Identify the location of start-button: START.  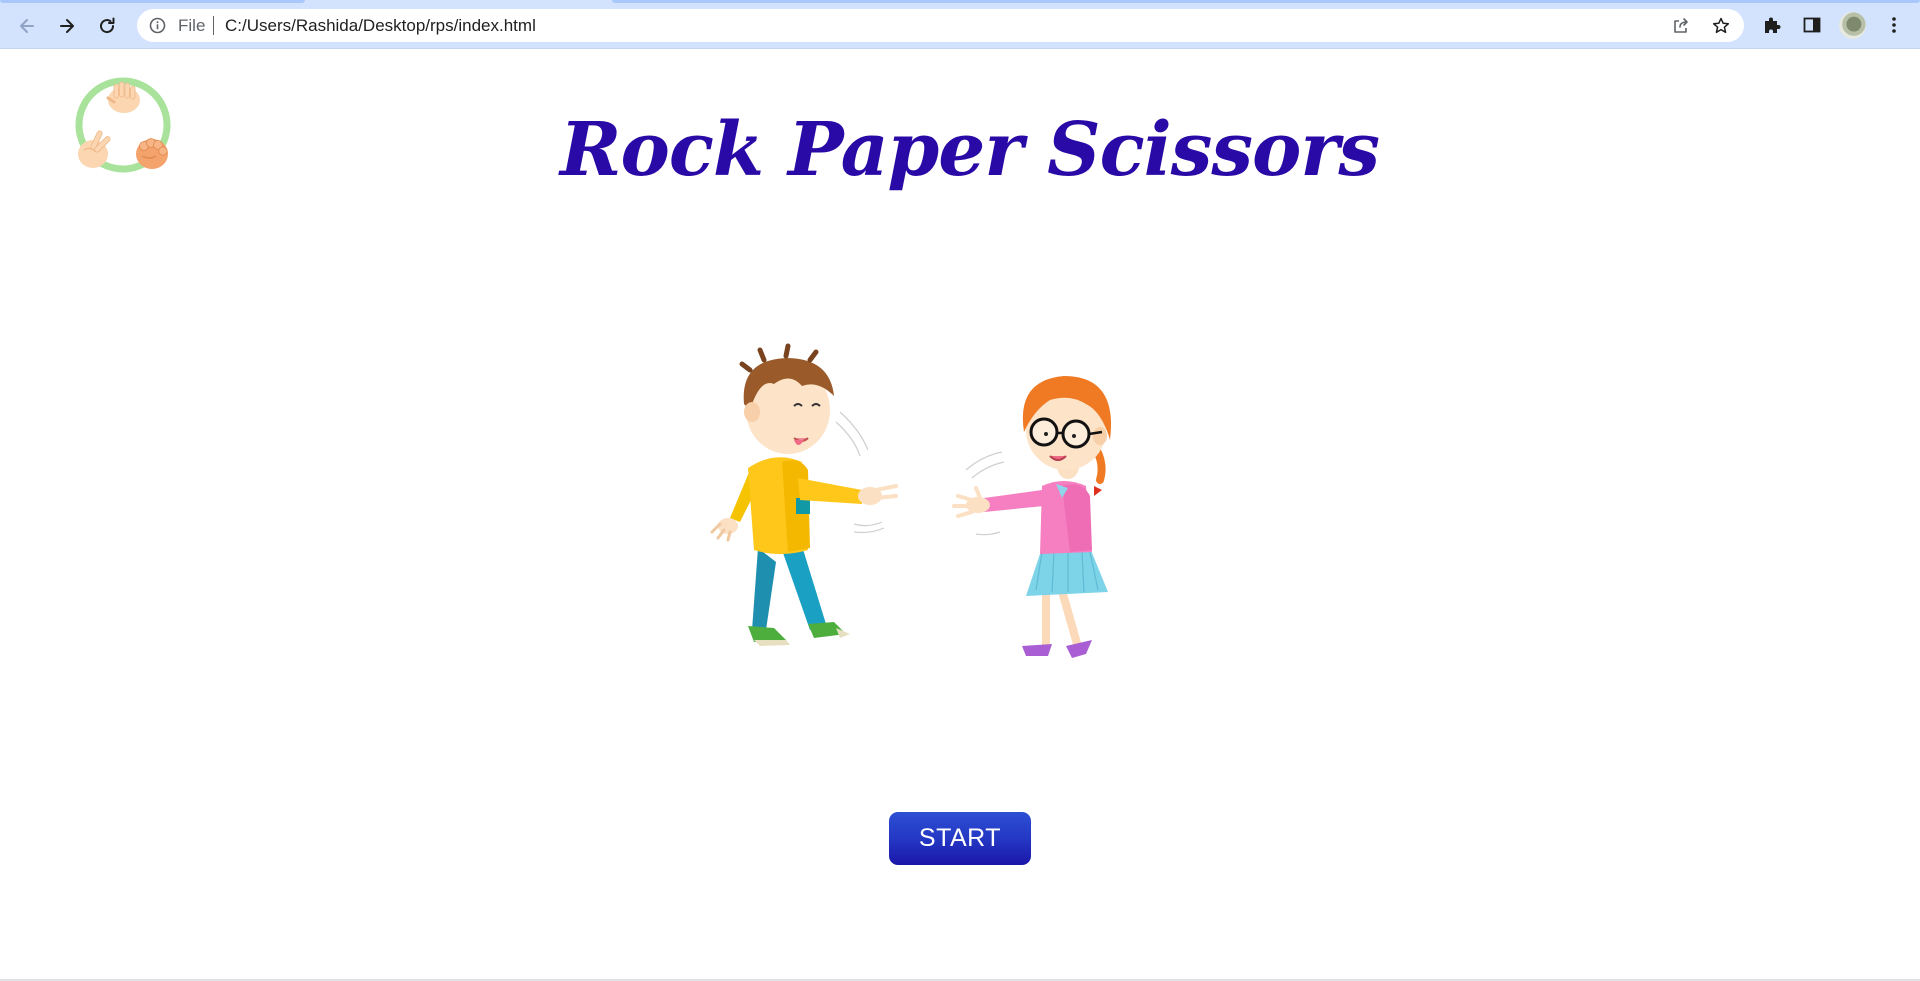
(960, 838).